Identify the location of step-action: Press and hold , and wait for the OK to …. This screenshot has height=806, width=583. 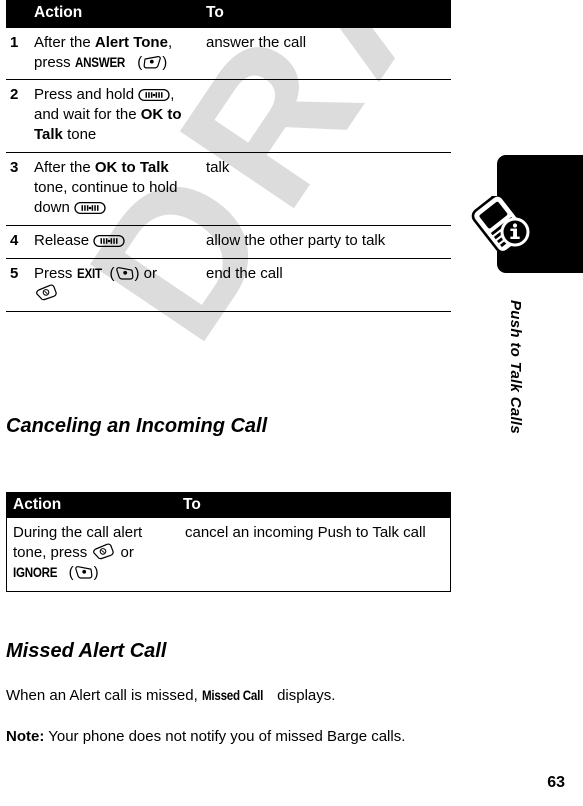
(119, 116).